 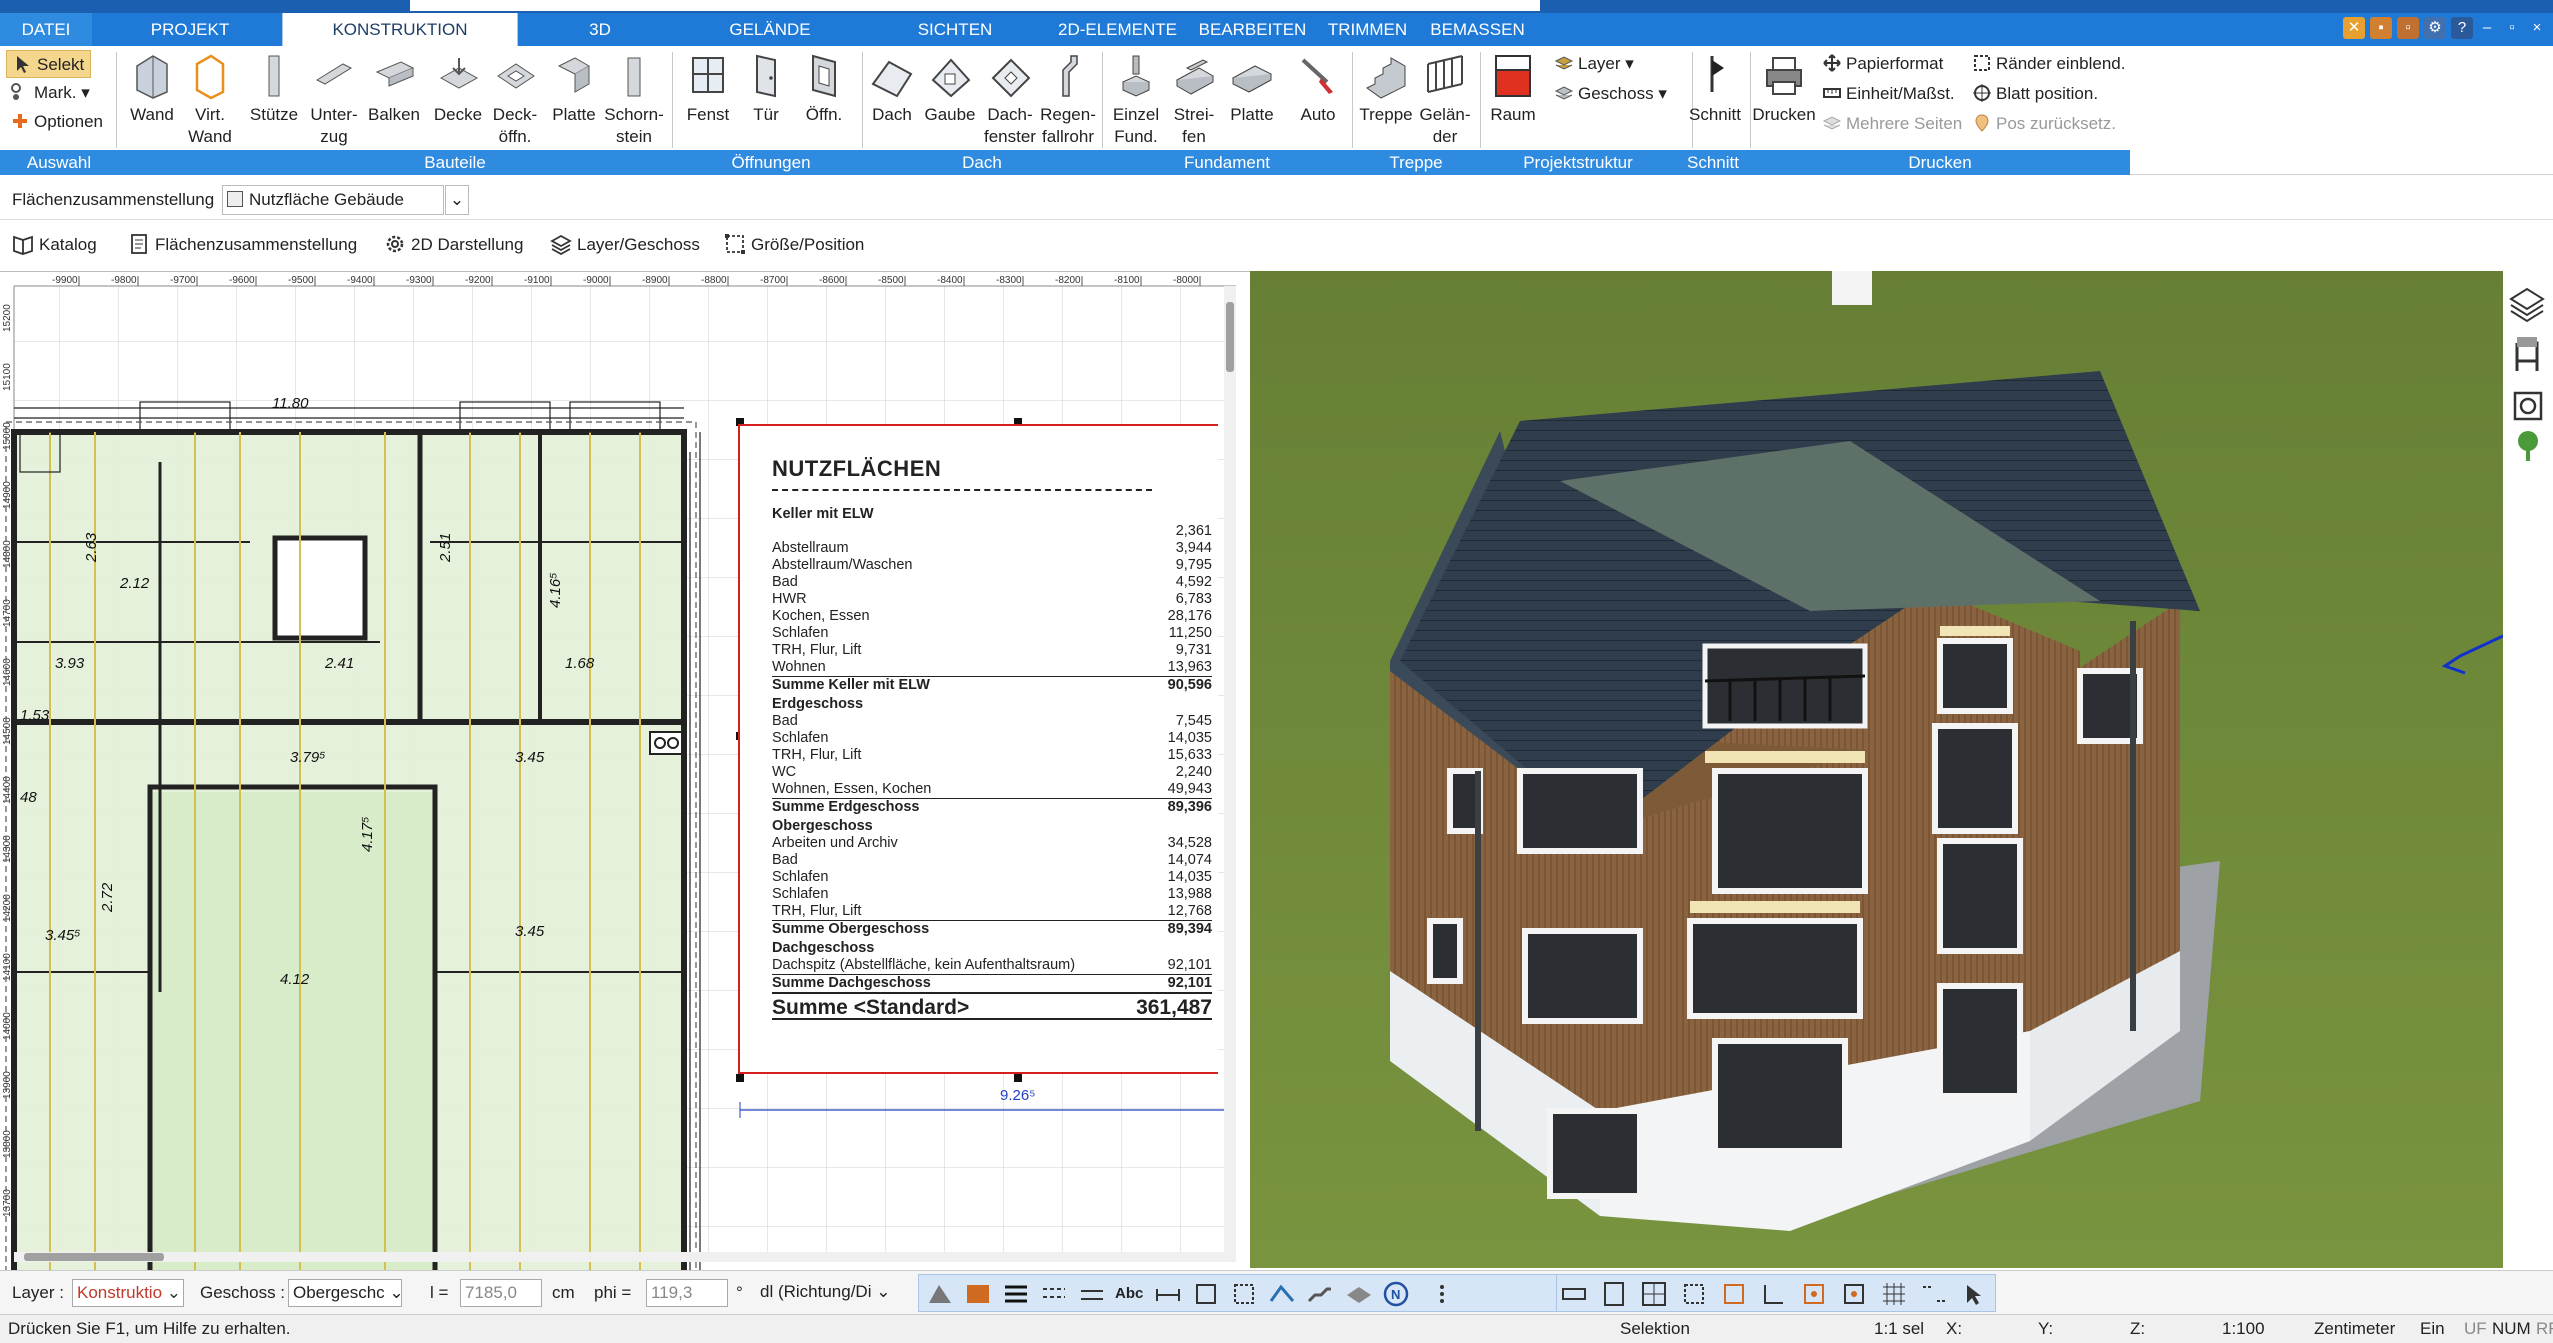 I want to click on schornstein-button: Schorn-stein, so click(x=634, y=107).